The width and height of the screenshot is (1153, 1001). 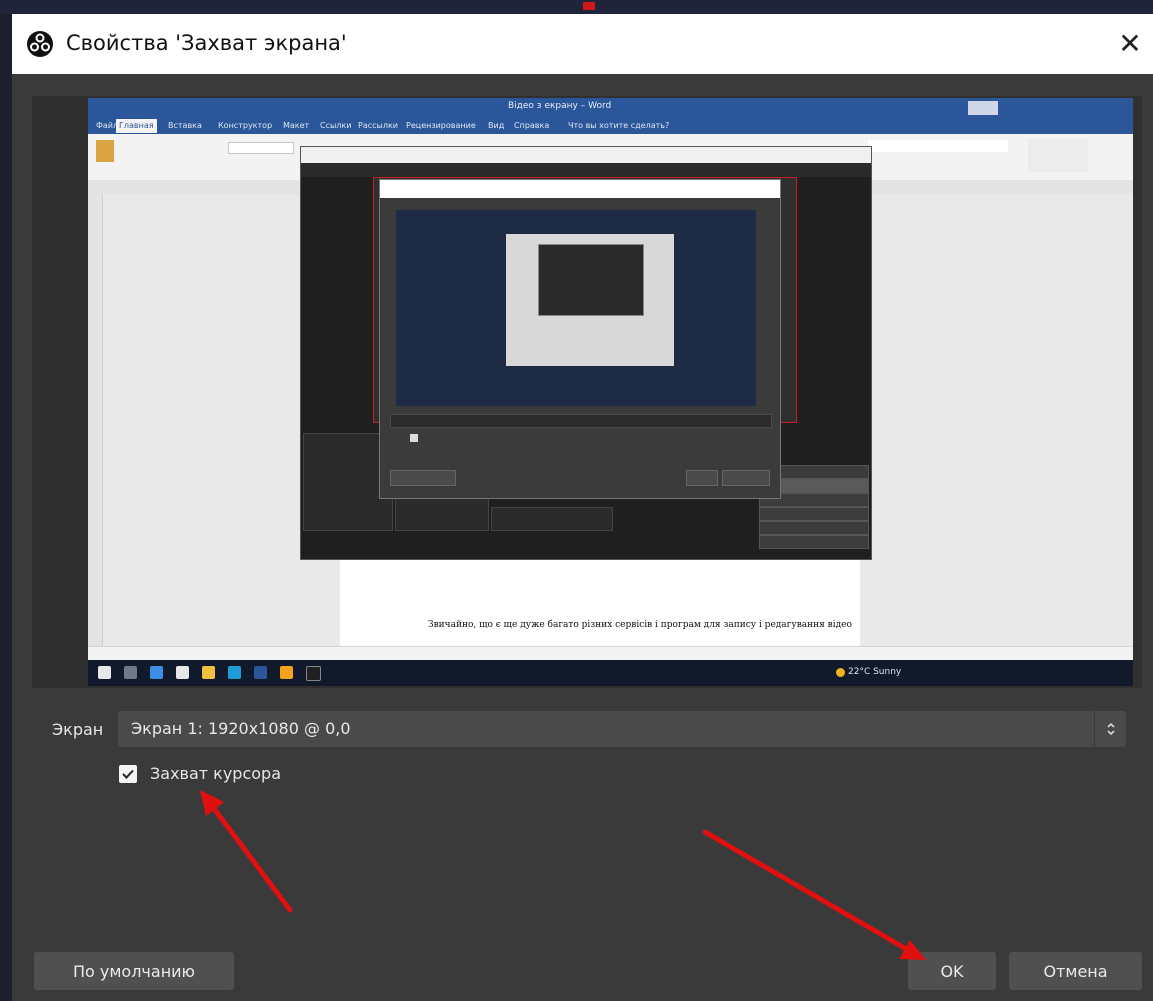 What do you see at coordinates (313, 673) in the screenshot?
I see `obs-taskbar-icon` at bounding box center [313, 673].